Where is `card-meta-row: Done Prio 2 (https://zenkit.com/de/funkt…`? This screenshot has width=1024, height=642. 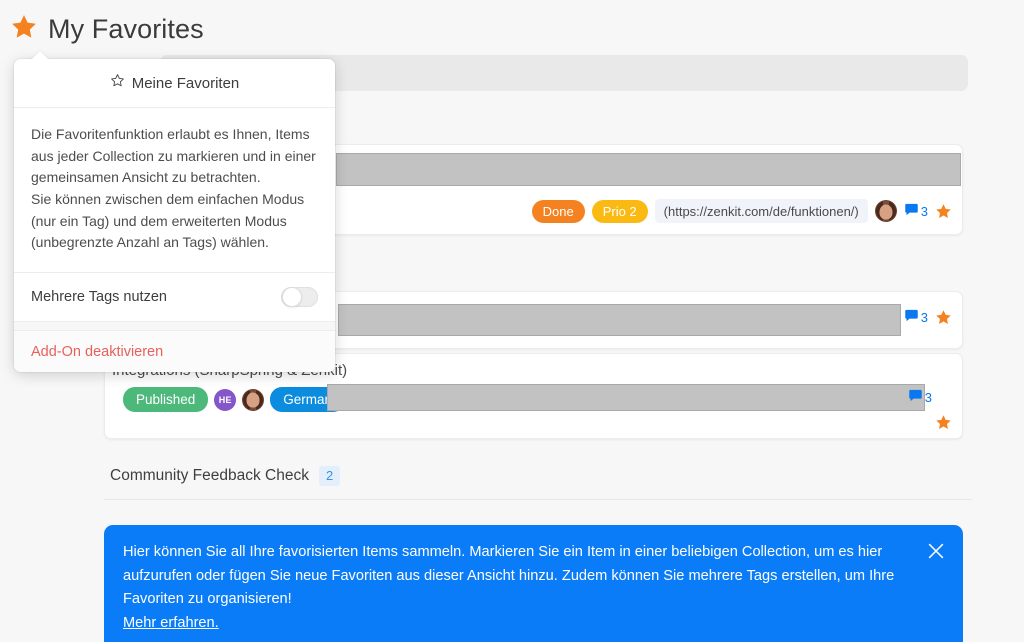
card-meta-row: Done Prio 2 (https://zenkit.com/de/funkt… is located at coordinates (741, 211).